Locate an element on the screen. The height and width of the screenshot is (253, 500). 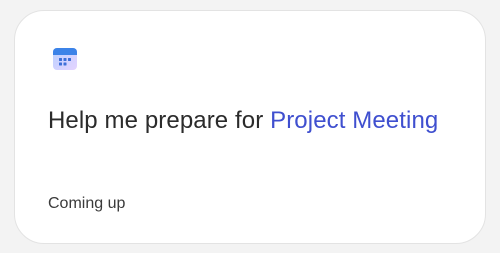
event-name-link: Project Meeting is located at coordinates (354, 120).